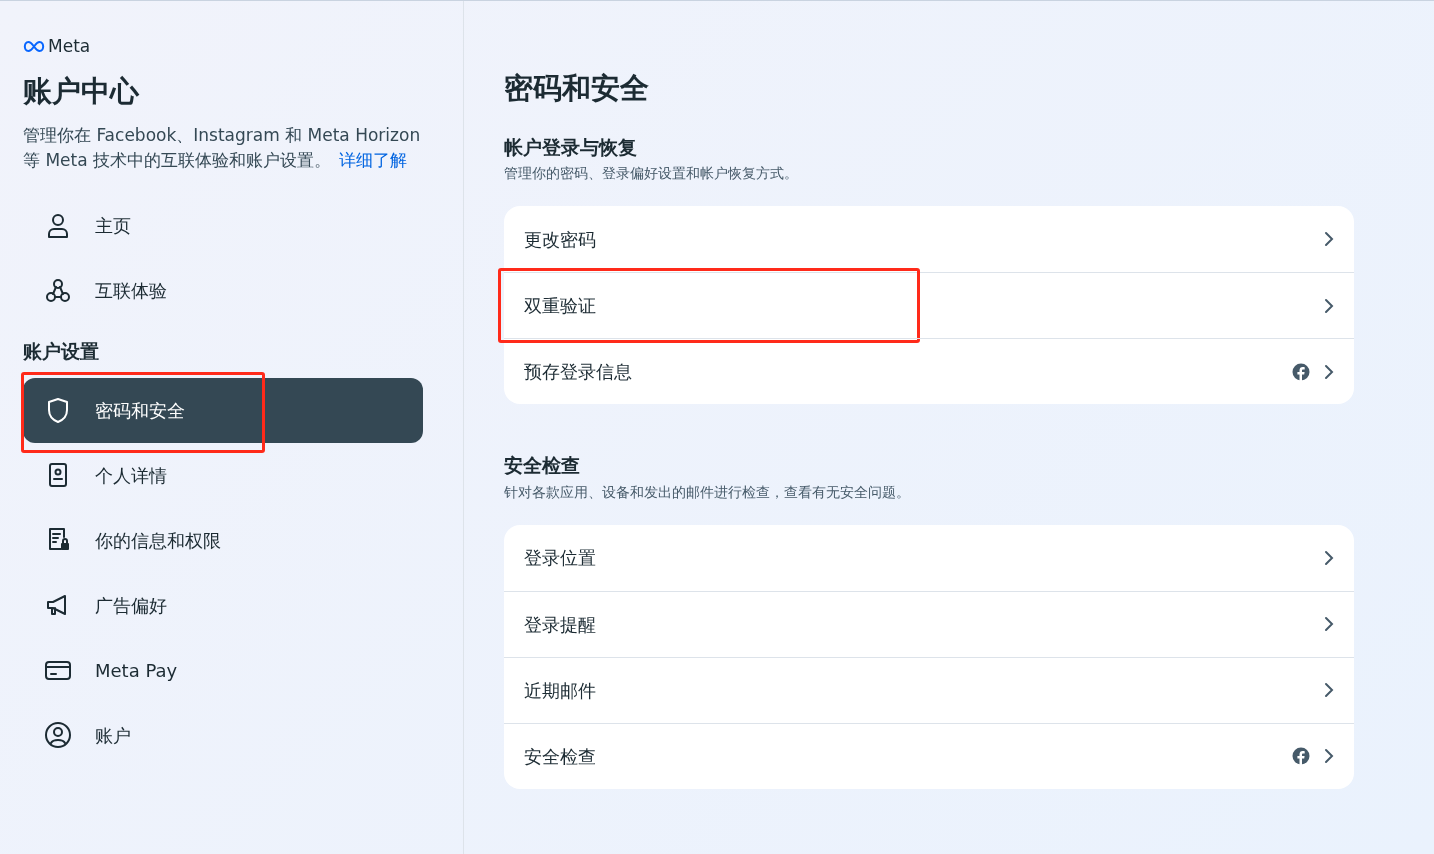 The image size is (1434, 854). I want to click on nav-item: 主页, so click(223, 225).